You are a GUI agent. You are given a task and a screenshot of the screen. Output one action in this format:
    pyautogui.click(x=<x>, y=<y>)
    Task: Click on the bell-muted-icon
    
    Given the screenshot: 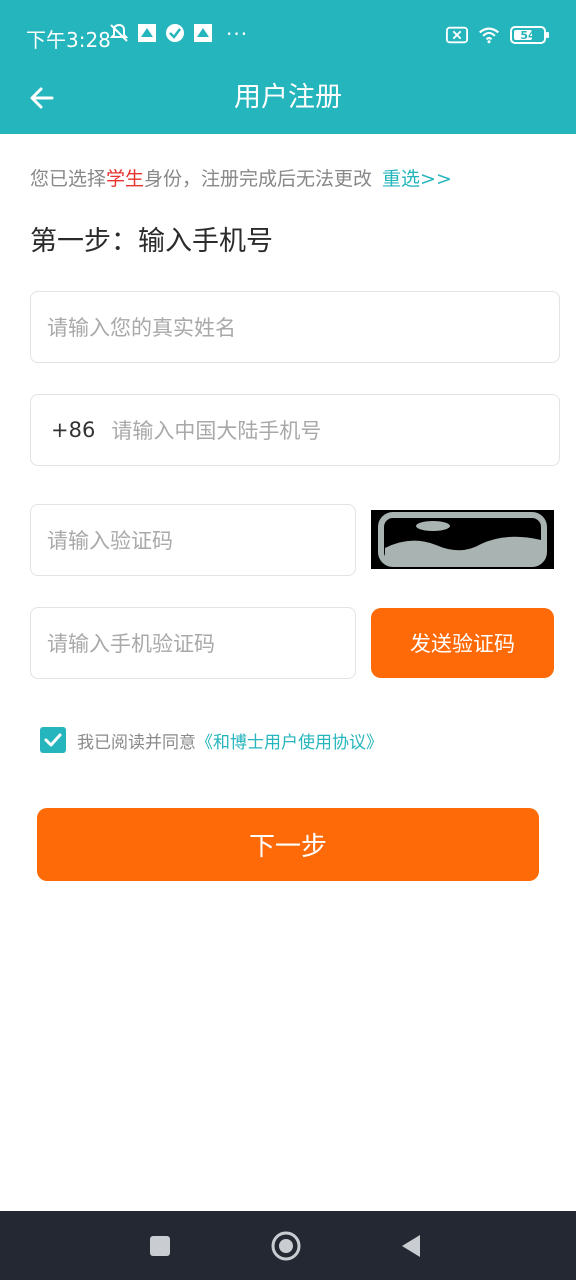 What is the action you would take?
    pyautogui.click(x=119, y=33)
    